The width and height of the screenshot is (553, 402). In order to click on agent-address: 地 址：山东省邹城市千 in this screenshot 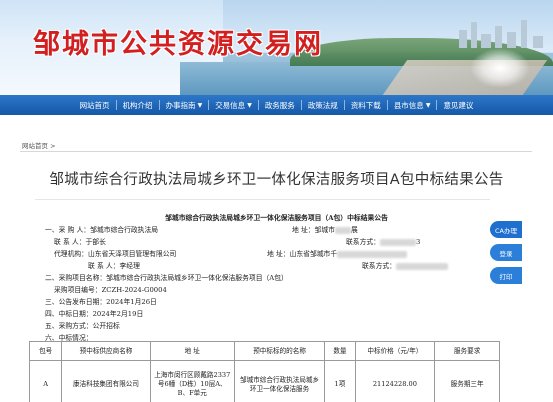, I will do `click(337, 253)`.